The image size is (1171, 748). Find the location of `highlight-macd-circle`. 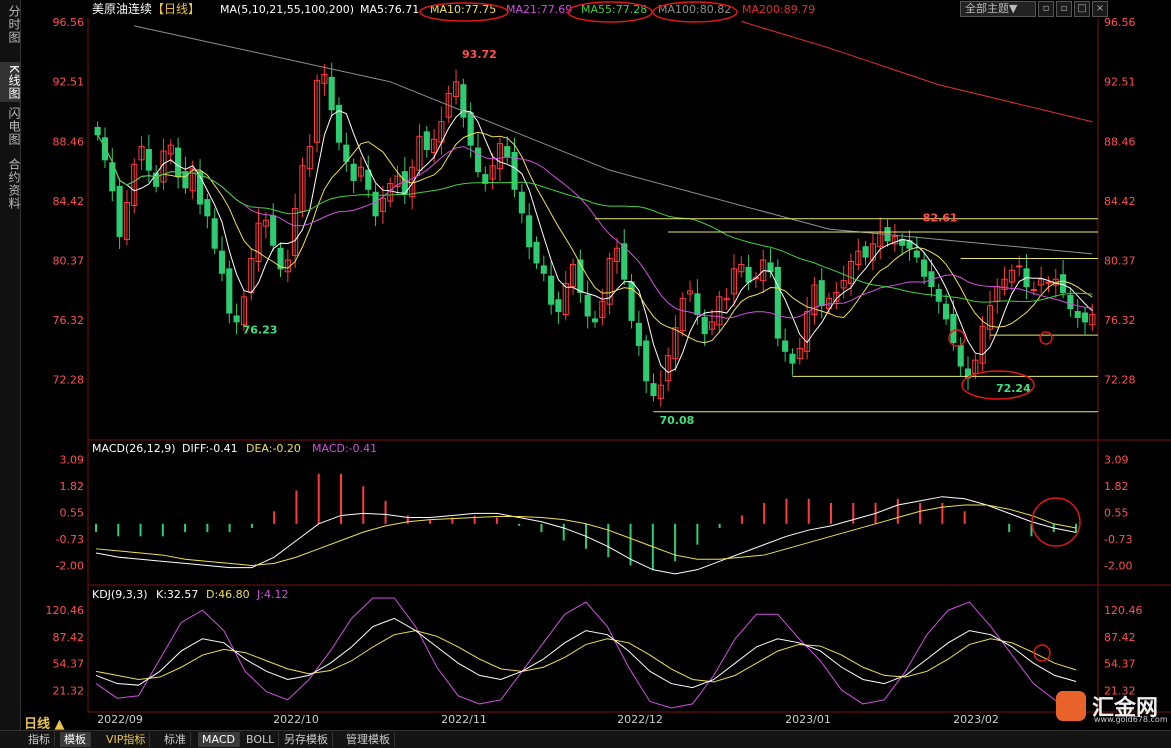

highlight-macd-circle is located at coordinates (1056, 522).